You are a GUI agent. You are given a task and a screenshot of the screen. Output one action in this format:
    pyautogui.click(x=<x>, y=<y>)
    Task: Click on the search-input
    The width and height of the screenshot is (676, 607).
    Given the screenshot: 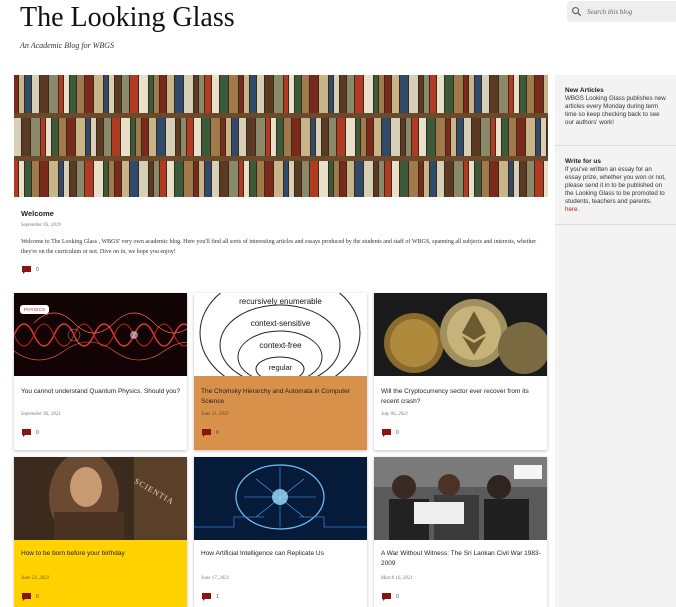 What is the action you would take?
    pyautogui.click(x=630, y=11)
    